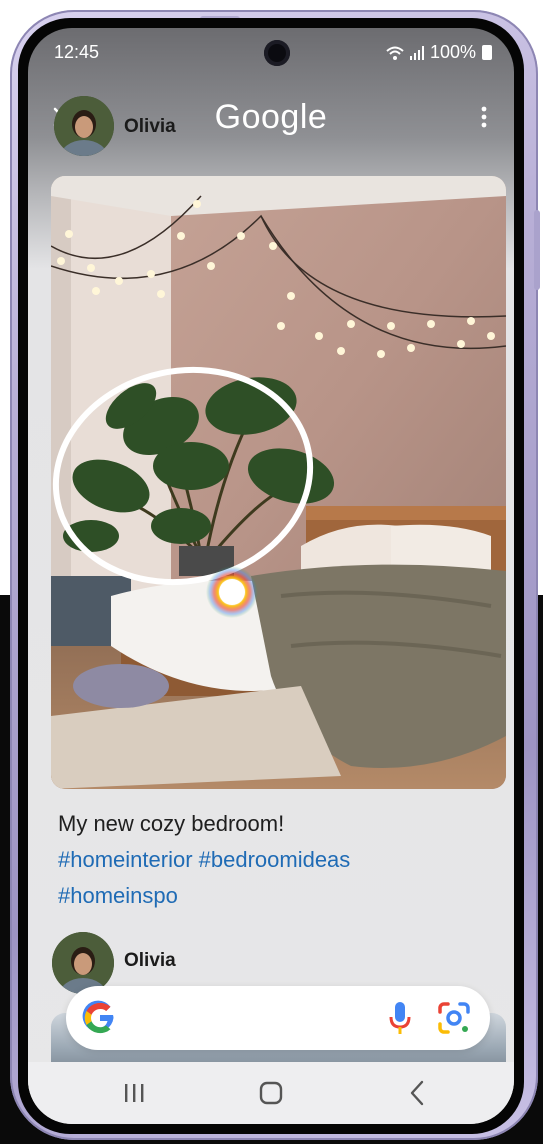 This screenshot has width=543, height=1144. I want to click on home-icon, so click(271, 1093).